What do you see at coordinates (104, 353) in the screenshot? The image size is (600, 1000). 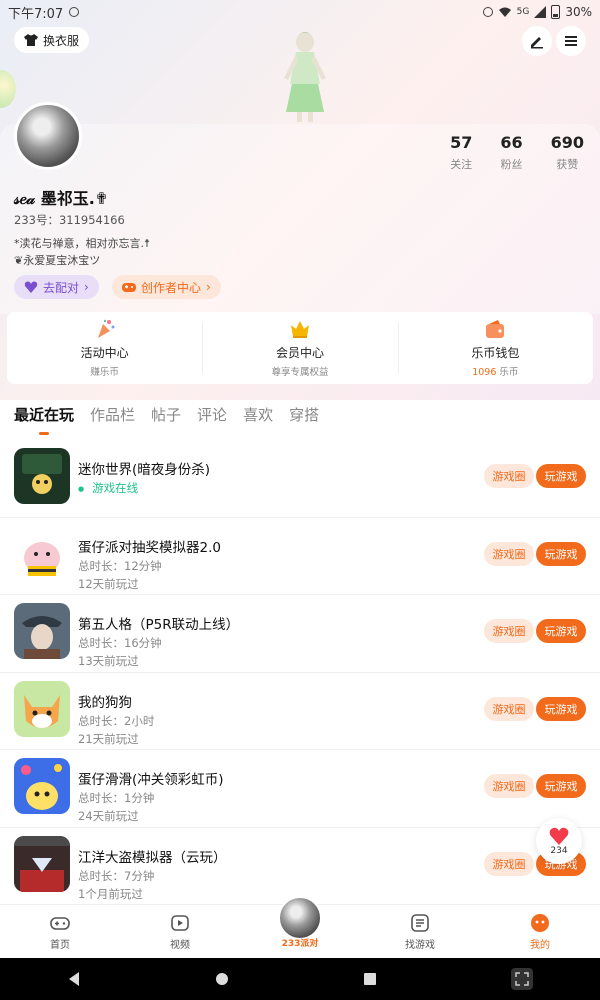 I see `activity-center-title: 活动中心` at bounding box center [104, 353].